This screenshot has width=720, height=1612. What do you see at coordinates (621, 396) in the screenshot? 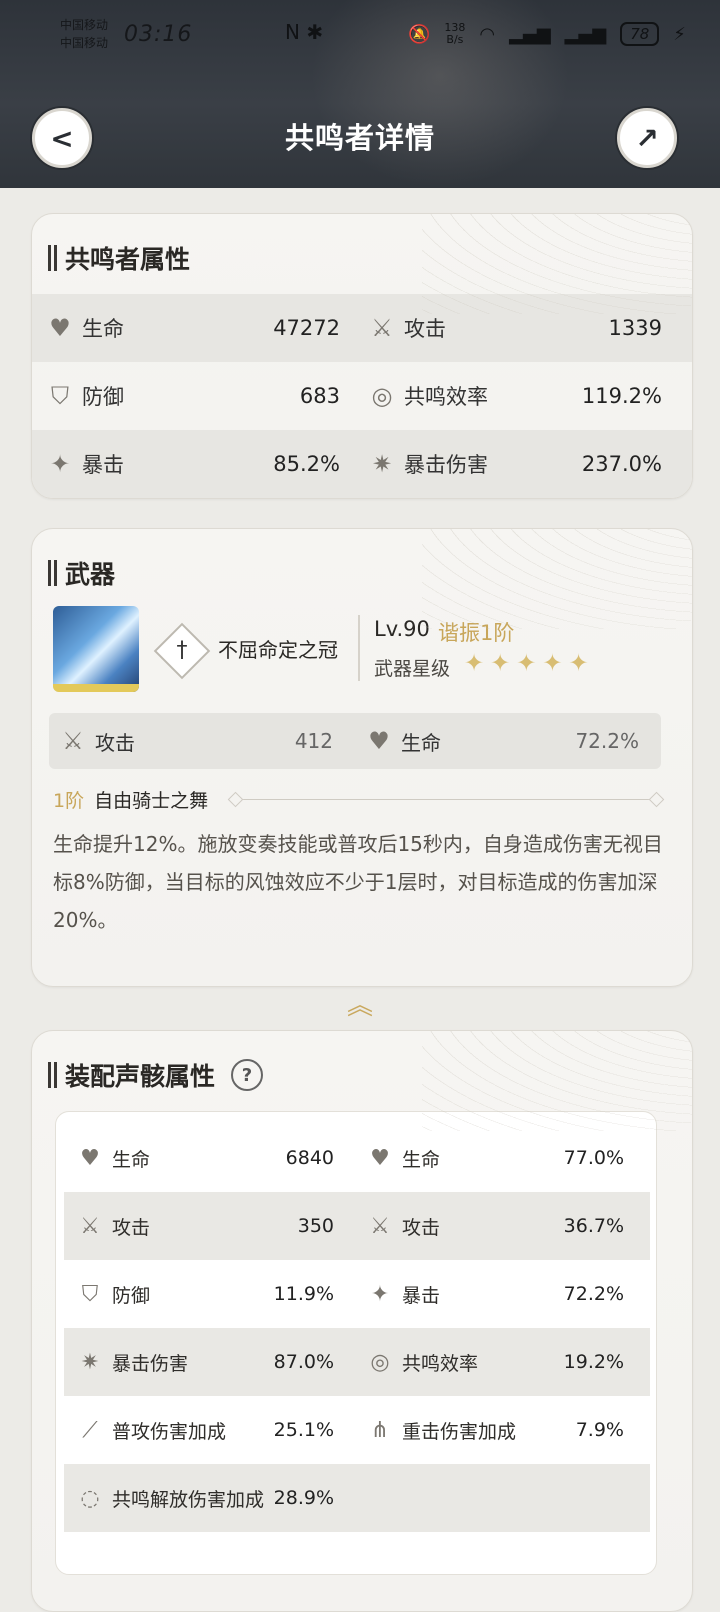
I see `attr-value: 119.2%` at bounding box center [621, 396].